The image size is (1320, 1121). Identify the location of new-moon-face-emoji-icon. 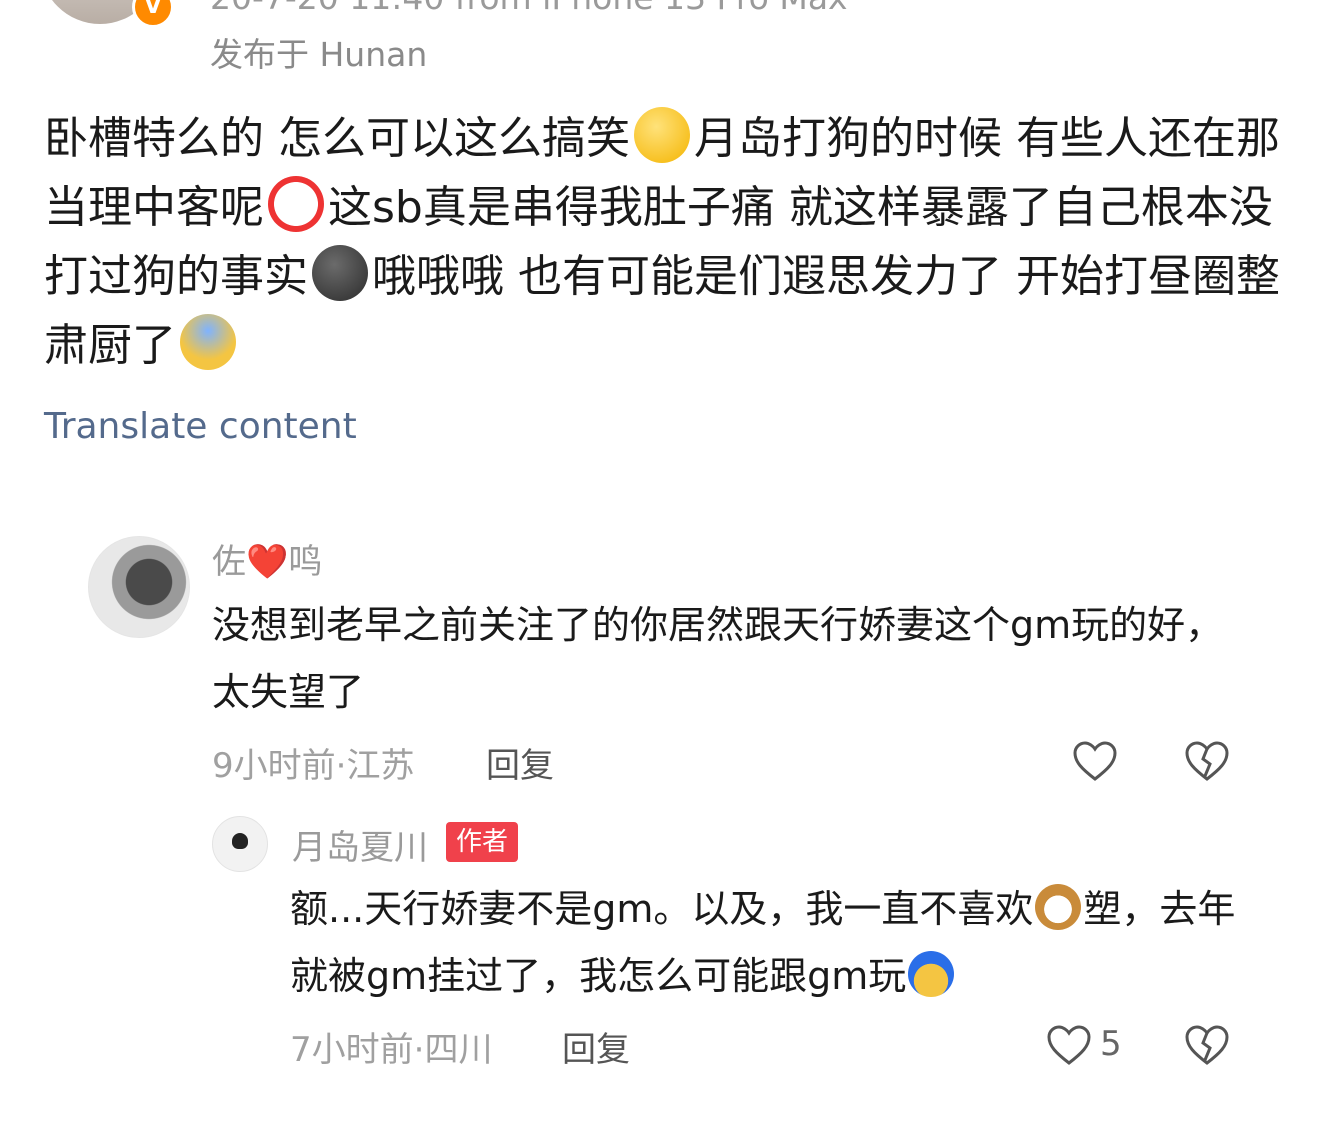
(340, 273).